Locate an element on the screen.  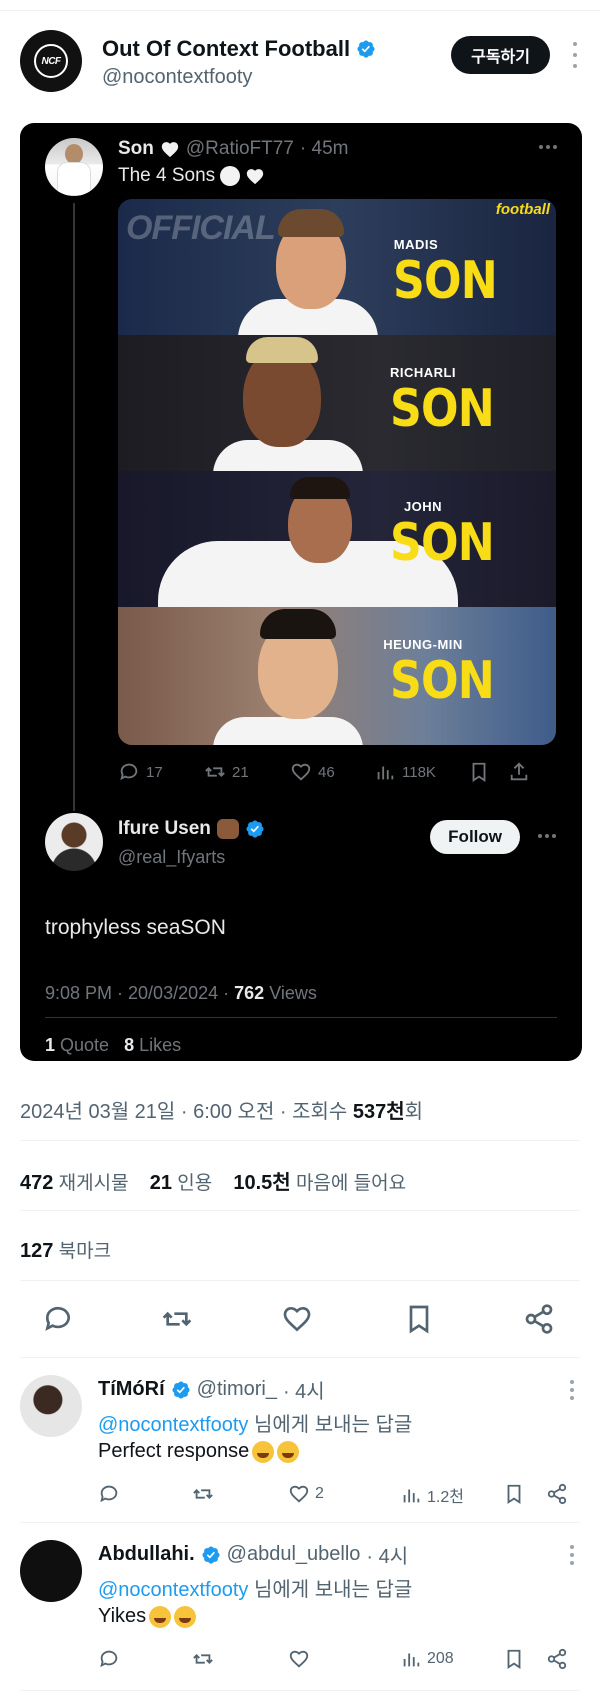
panel-son-text: SON is located at coordinates (442, 409).